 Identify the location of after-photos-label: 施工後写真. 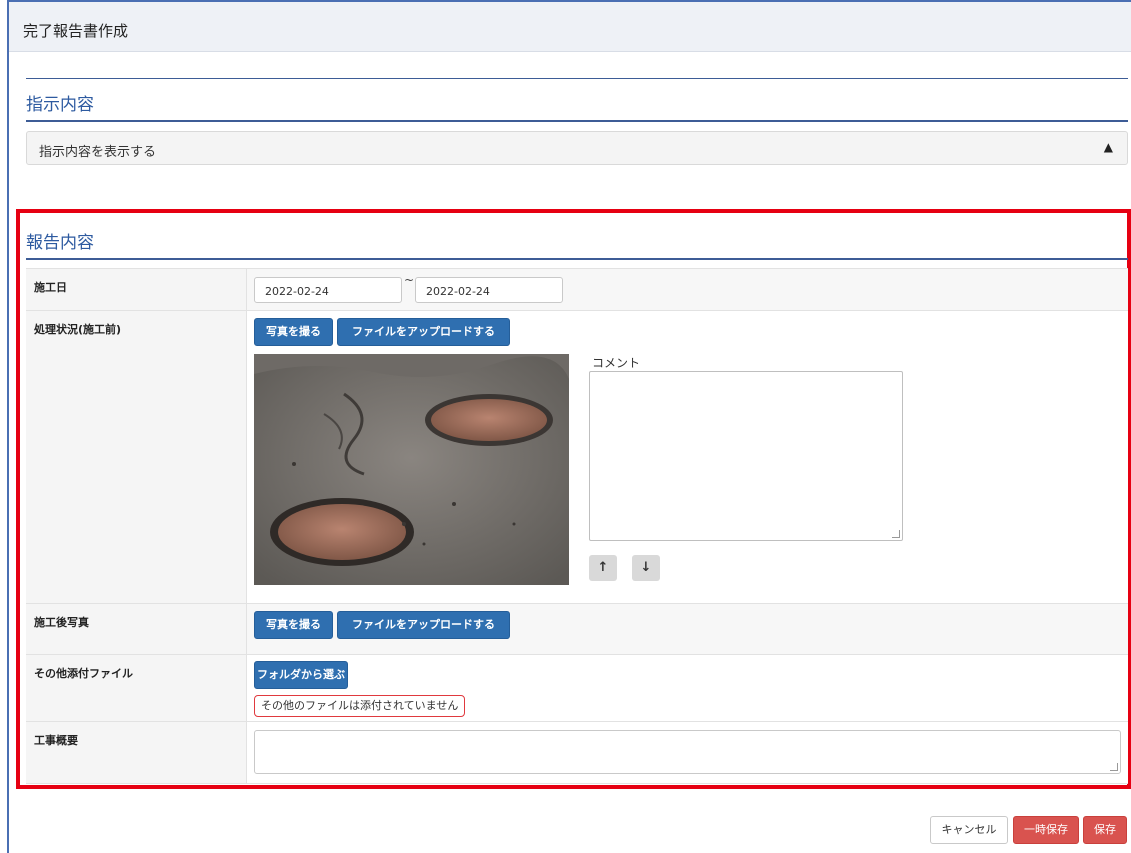
(61, 622).